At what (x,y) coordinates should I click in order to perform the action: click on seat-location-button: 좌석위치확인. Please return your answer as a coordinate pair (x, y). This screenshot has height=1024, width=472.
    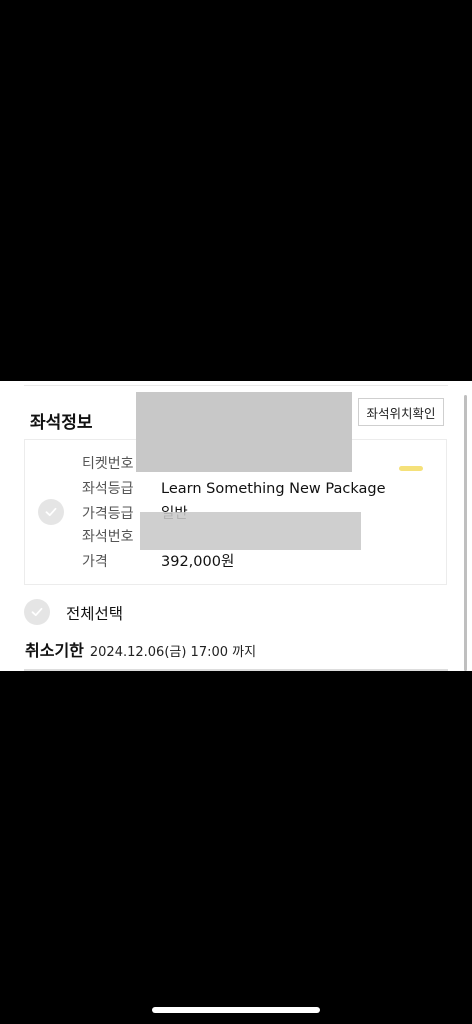
    Looking at the image, I should click on (401, 412).